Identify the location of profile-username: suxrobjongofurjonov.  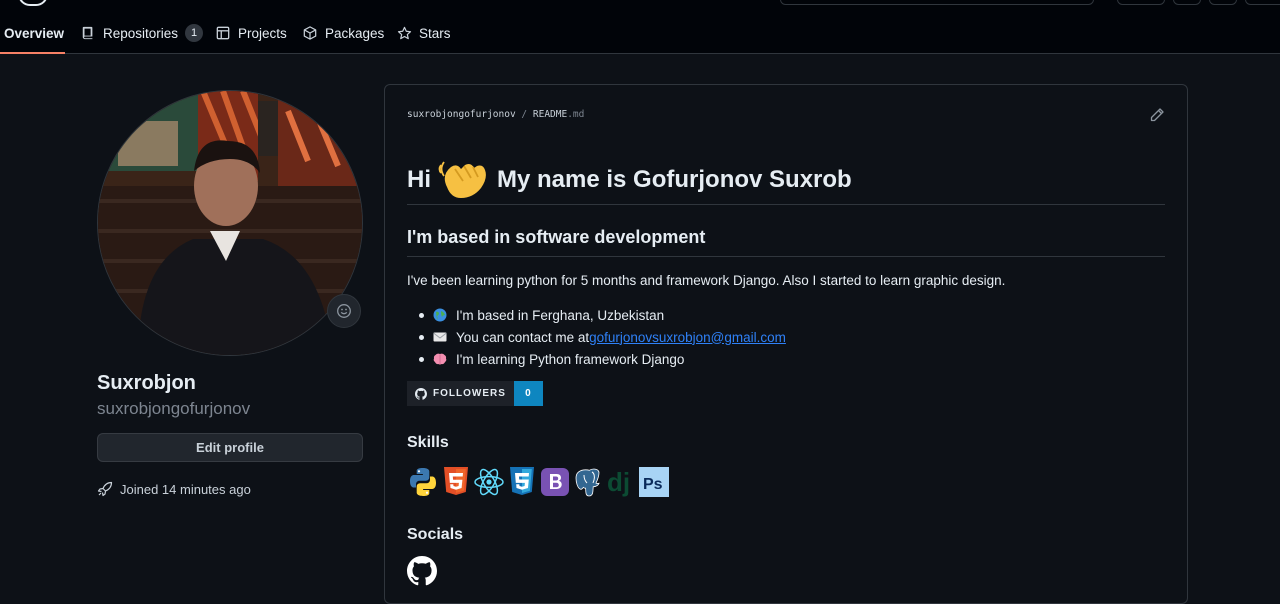
(174, 408).